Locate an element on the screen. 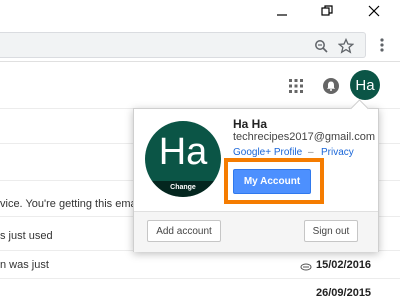  browser-toolbar is located at coordinates (200, 45).